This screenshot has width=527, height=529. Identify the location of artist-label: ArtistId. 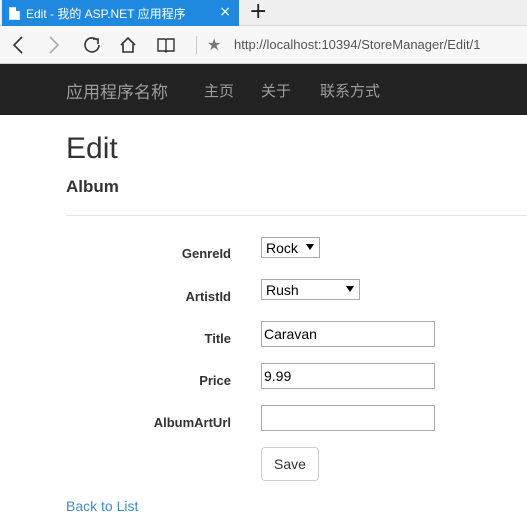
(208, 296).